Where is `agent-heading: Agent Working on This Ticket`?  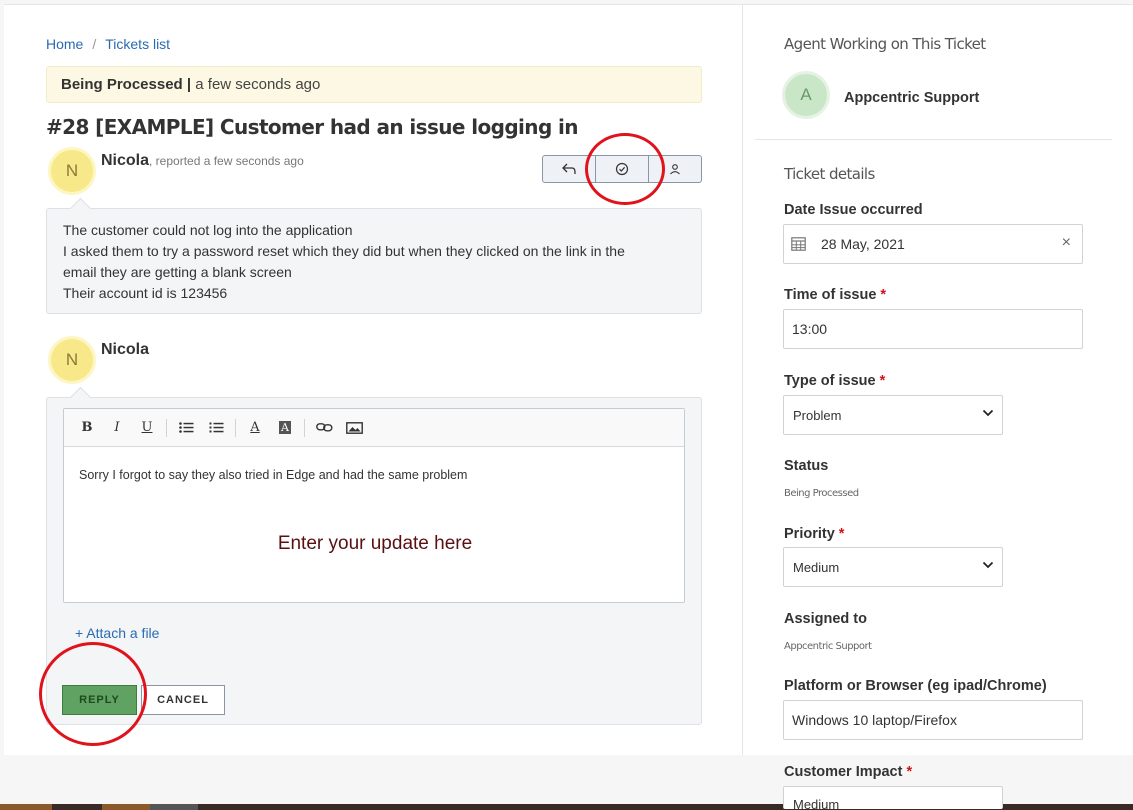
agent-heading: Agent Working on This Ticket is located at coordinates (885, 44).